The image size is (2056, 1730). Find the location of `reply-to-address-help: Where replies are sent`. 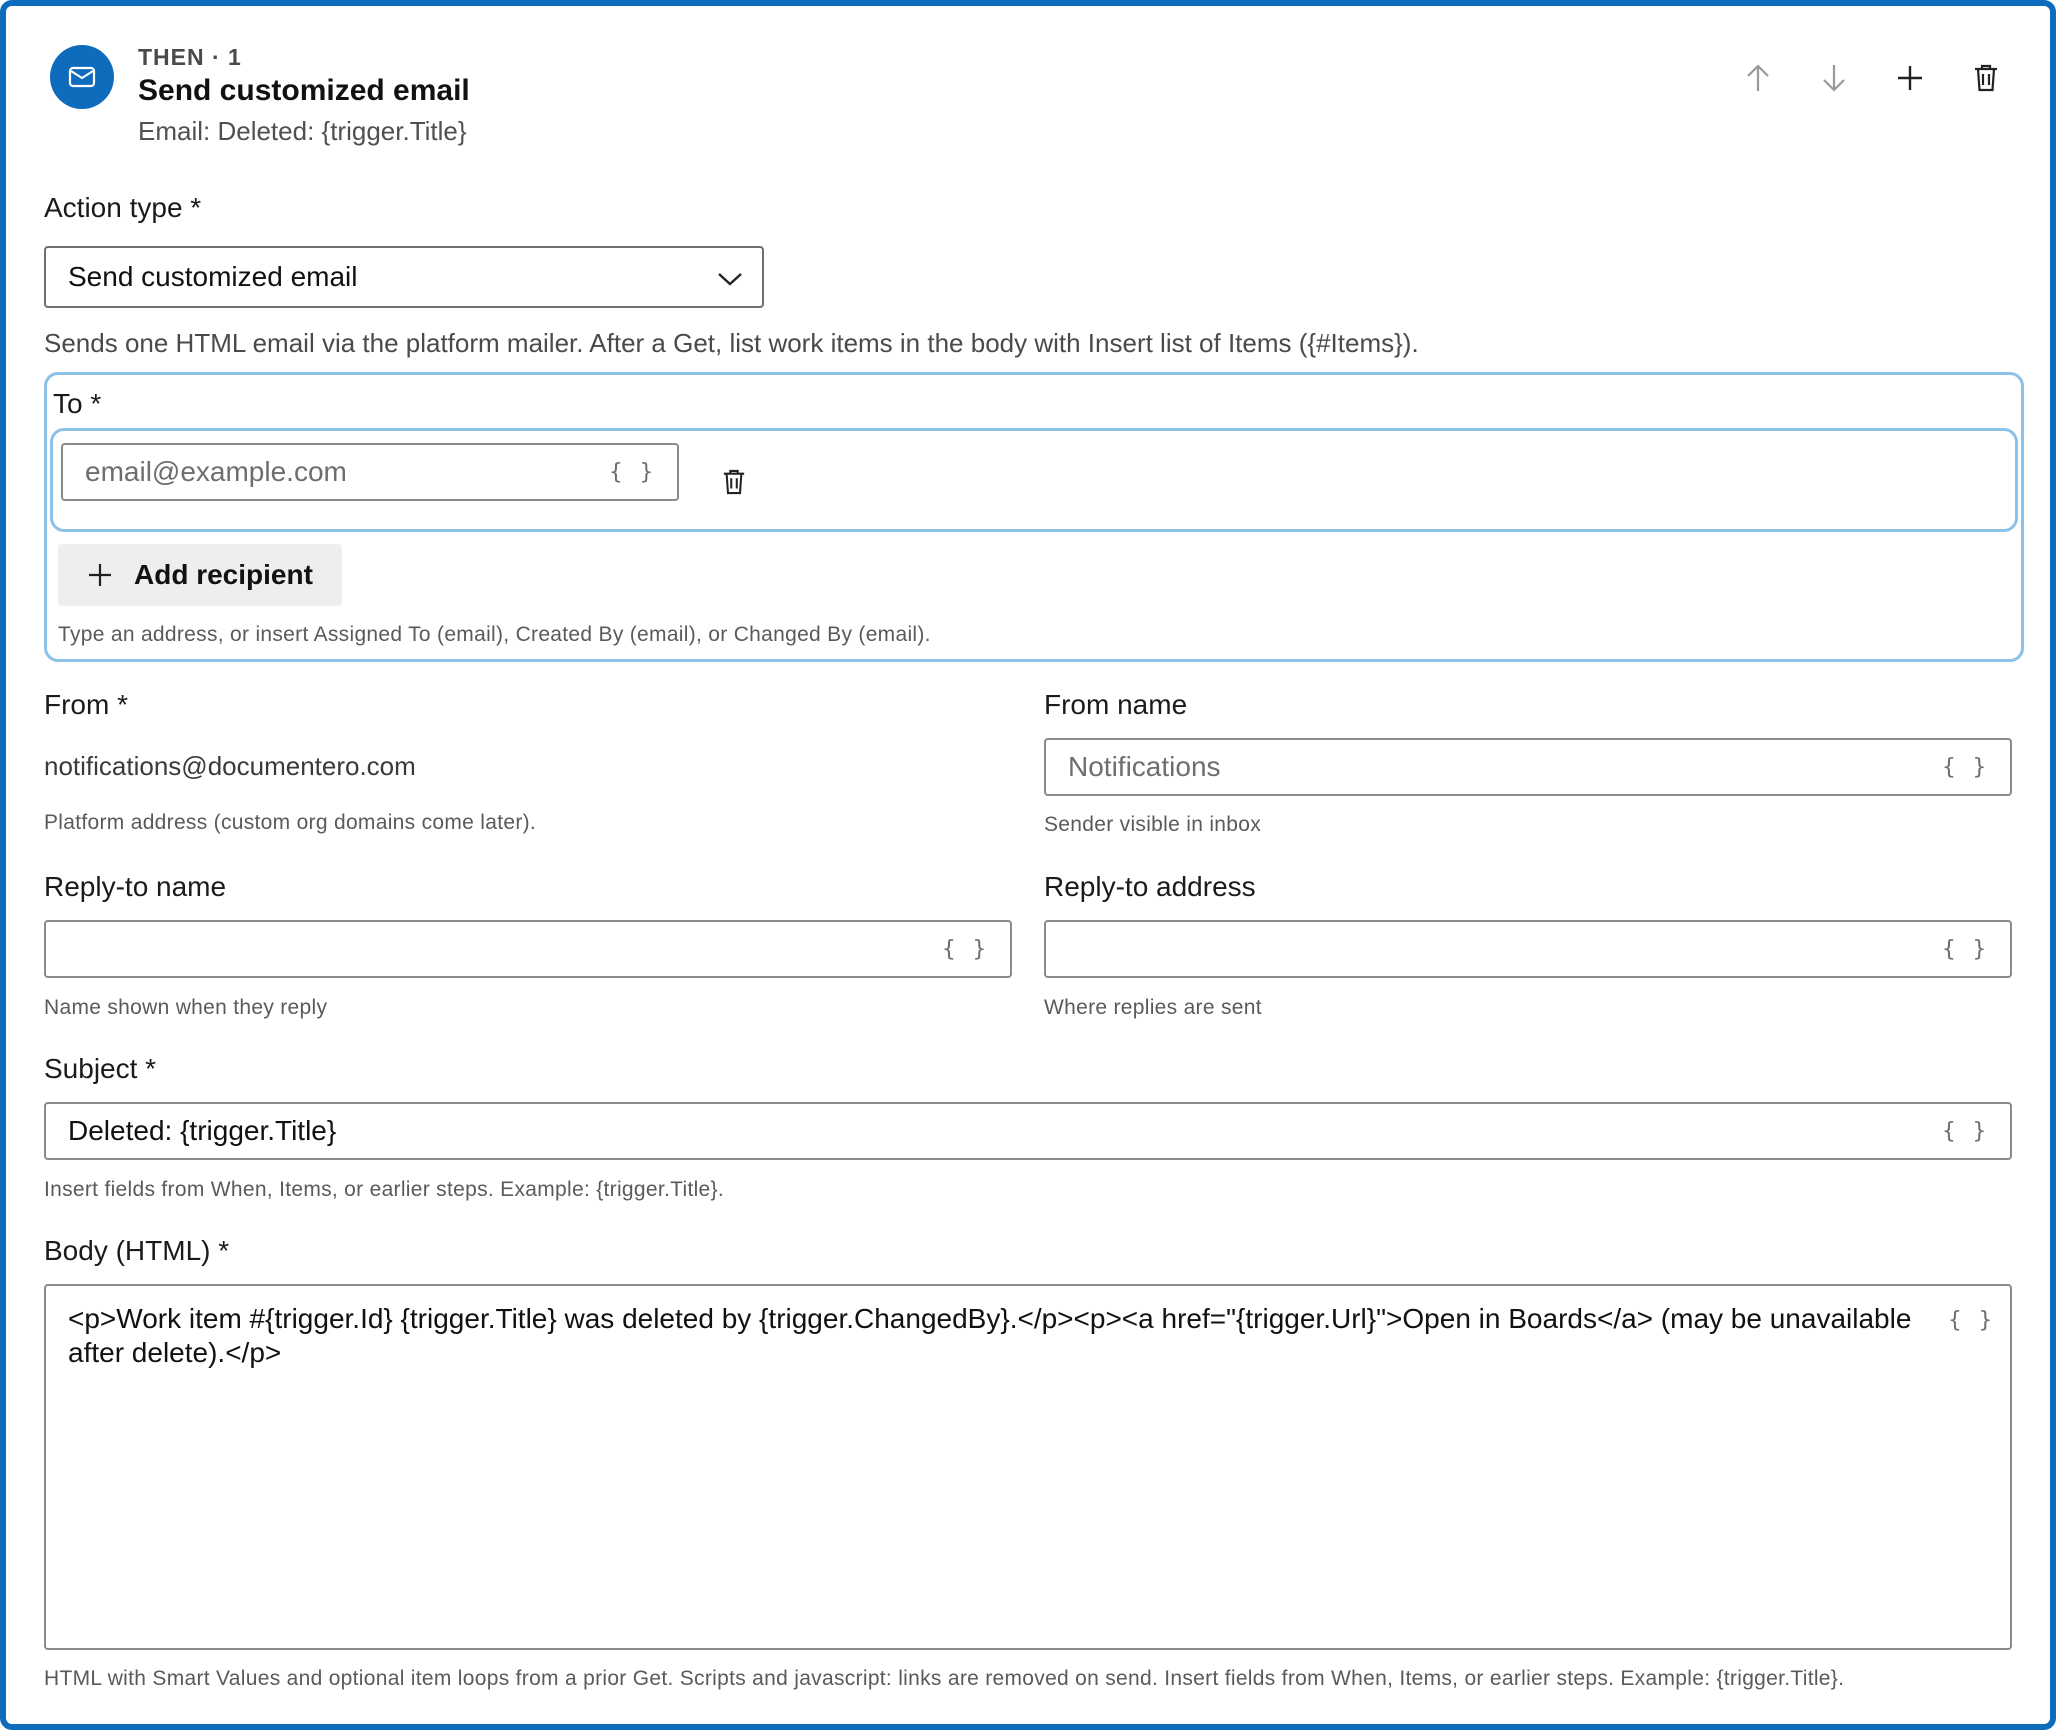

reply-to-address-help: Where replies are sent is located at coordinates (1153, 1007).